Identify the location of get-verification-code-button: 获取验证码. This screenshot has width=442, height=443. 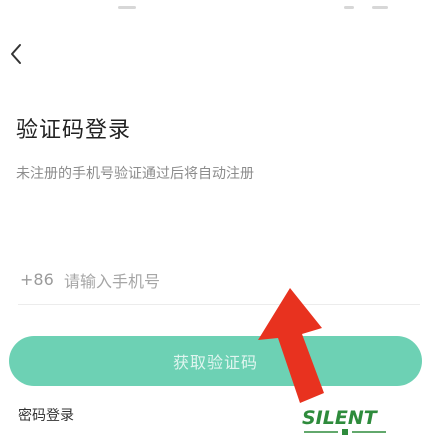
(215, 361).